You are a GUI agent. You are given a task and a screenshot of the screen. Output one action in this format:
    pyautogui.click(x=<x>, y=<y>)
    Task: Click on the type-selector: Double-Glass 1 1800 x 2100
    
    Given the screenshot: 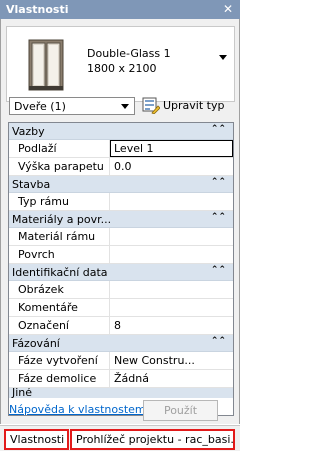 What is the action you would take?
    pyautogui.click(x=120, y=64)
    